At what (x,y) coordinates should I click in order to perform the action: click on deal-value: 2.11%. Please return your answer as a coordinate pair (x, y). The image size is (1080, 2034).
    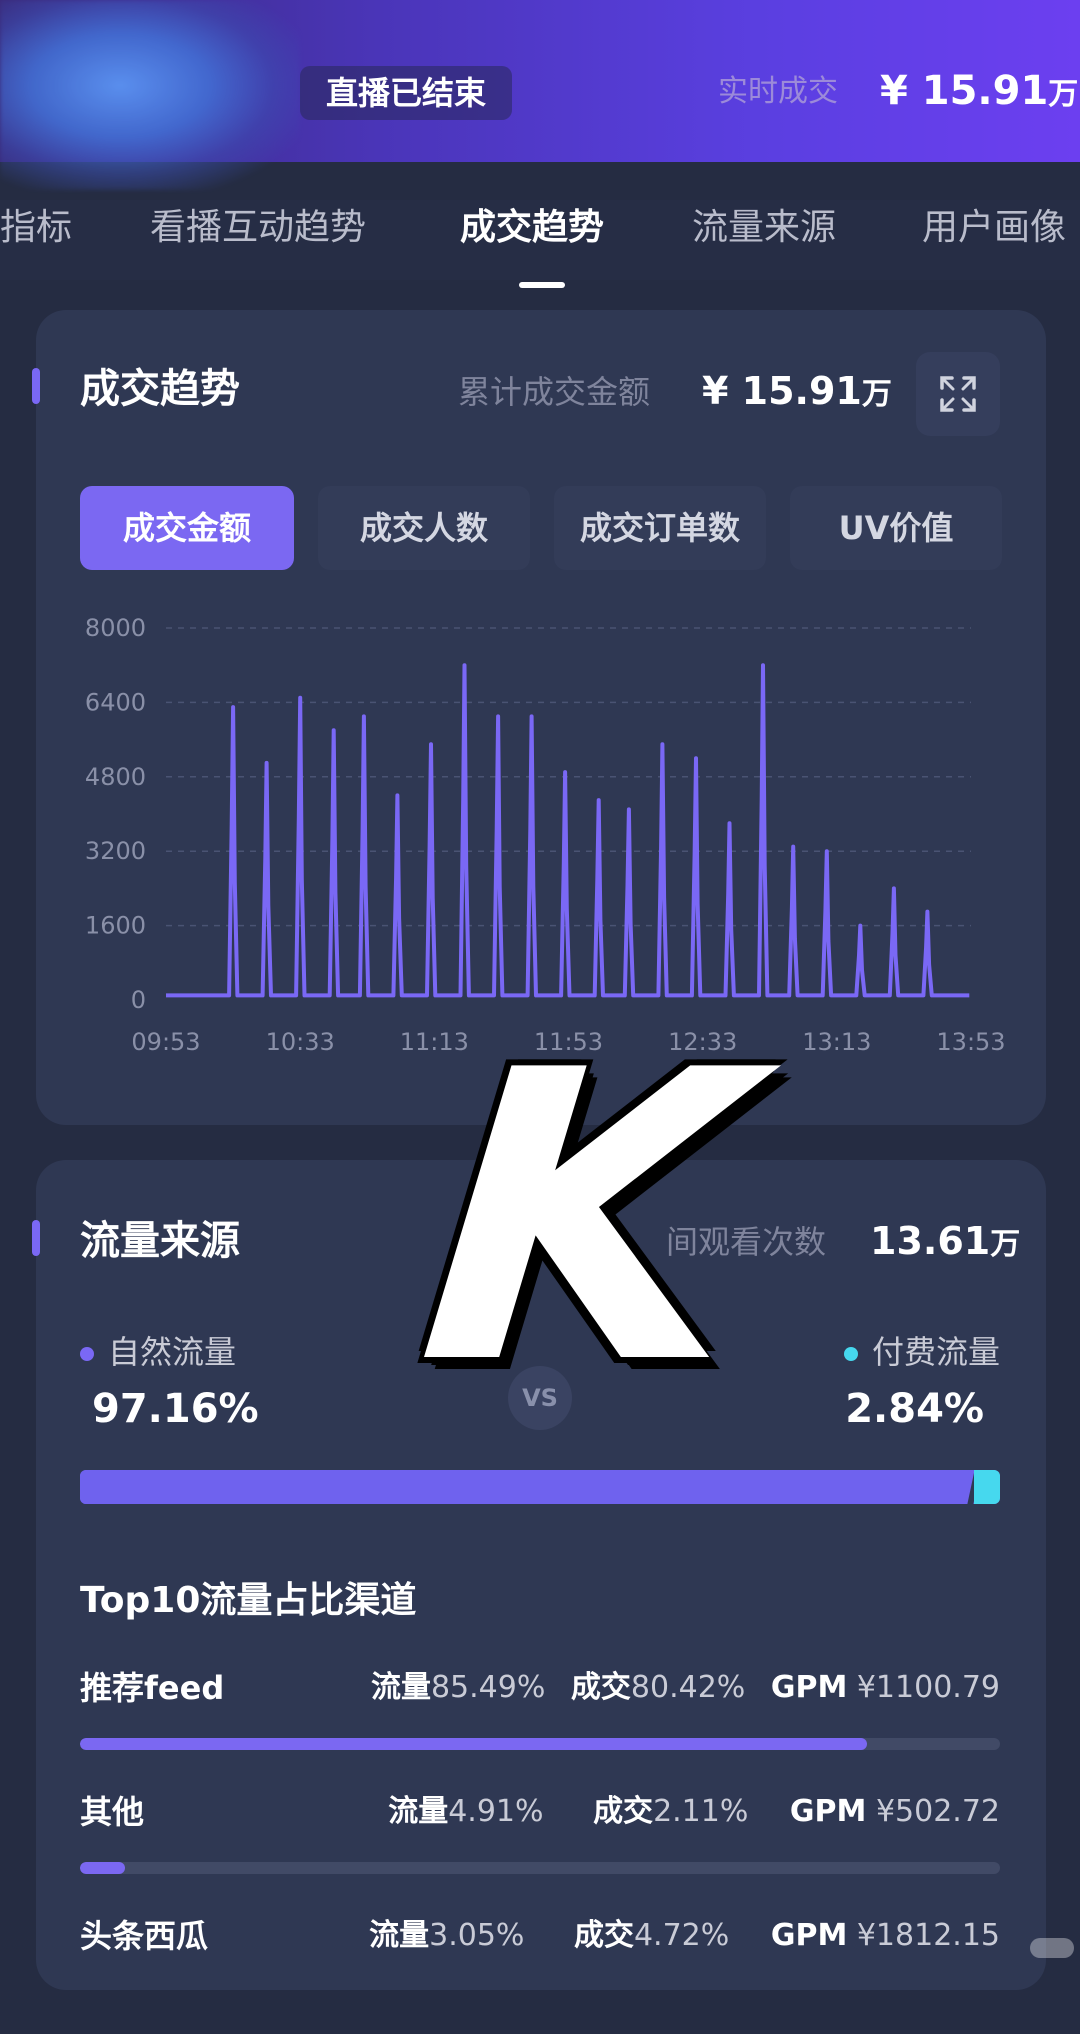
    Looking at the image, I should click on (701, 1811).